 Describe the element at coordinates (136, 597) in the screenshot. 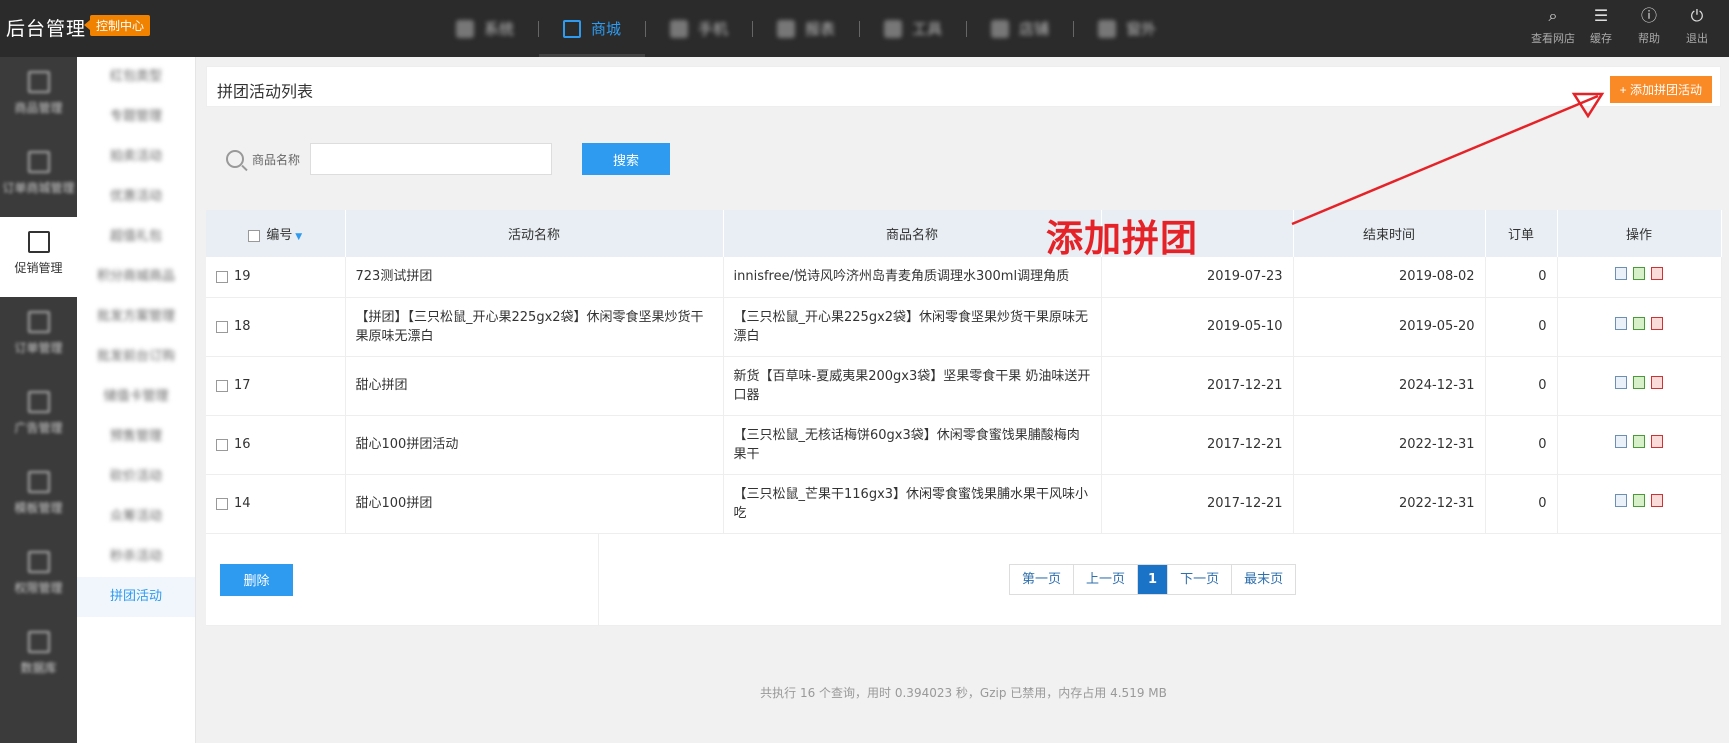

I see `subnav-item-group-buy: 拼团活动` at that location.